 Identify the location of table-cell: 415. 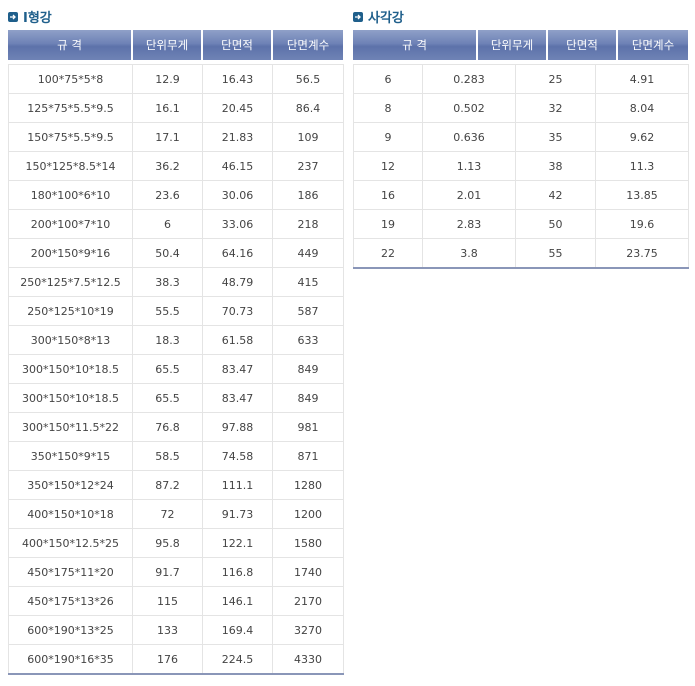
(308, 282).